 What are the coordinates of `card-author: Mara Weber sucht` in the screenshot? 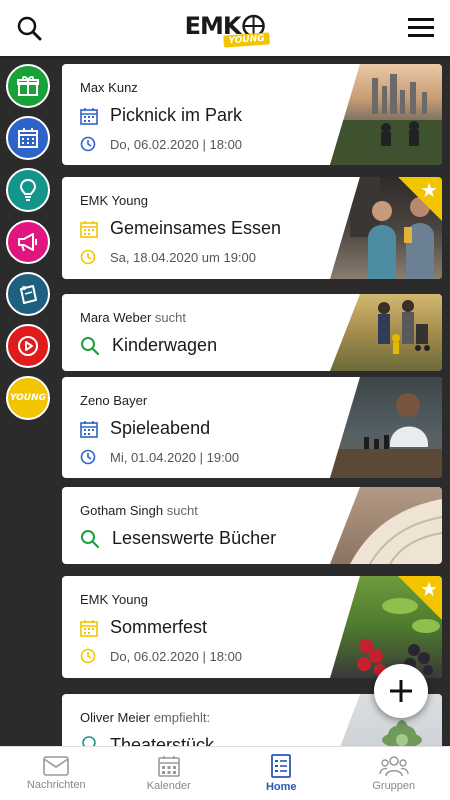 It's located at (206, 317).